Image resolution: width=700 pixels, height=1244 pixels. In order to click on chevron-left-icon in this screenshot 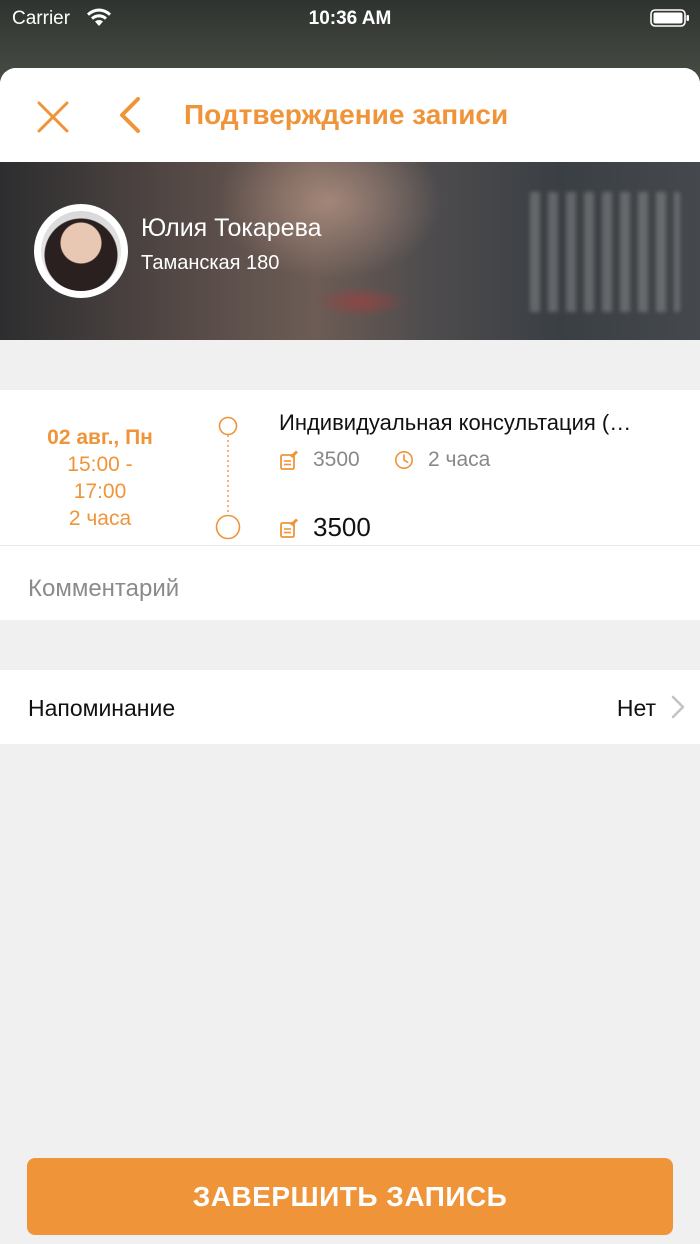, I will do `click(133, 116)`.